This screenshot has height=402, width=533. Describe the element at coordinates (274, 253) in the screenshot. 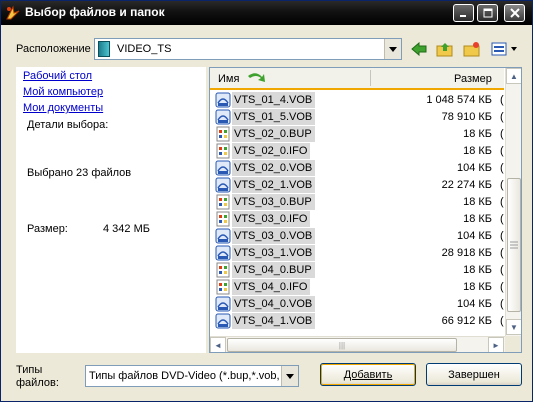

I see `file-name: VTS_03_1.VOB` at that location.